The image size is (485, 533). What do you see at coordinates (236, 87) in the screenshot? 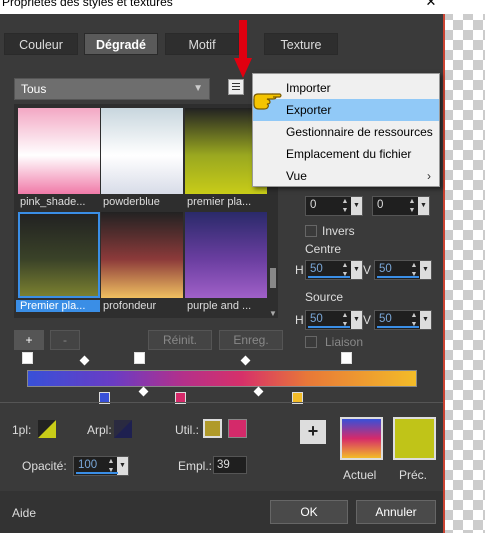
I see `preset-menu-icon` at bounding box center [236, 87].